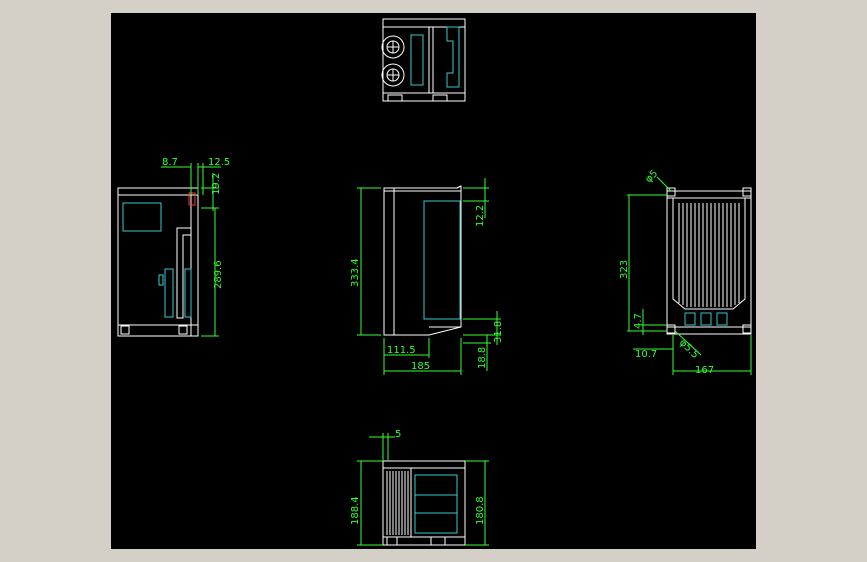  What do you see at coordinates (393, 47) in the screenshot?
I see `terminal-circle-upper` at bounding box center [393, 47].